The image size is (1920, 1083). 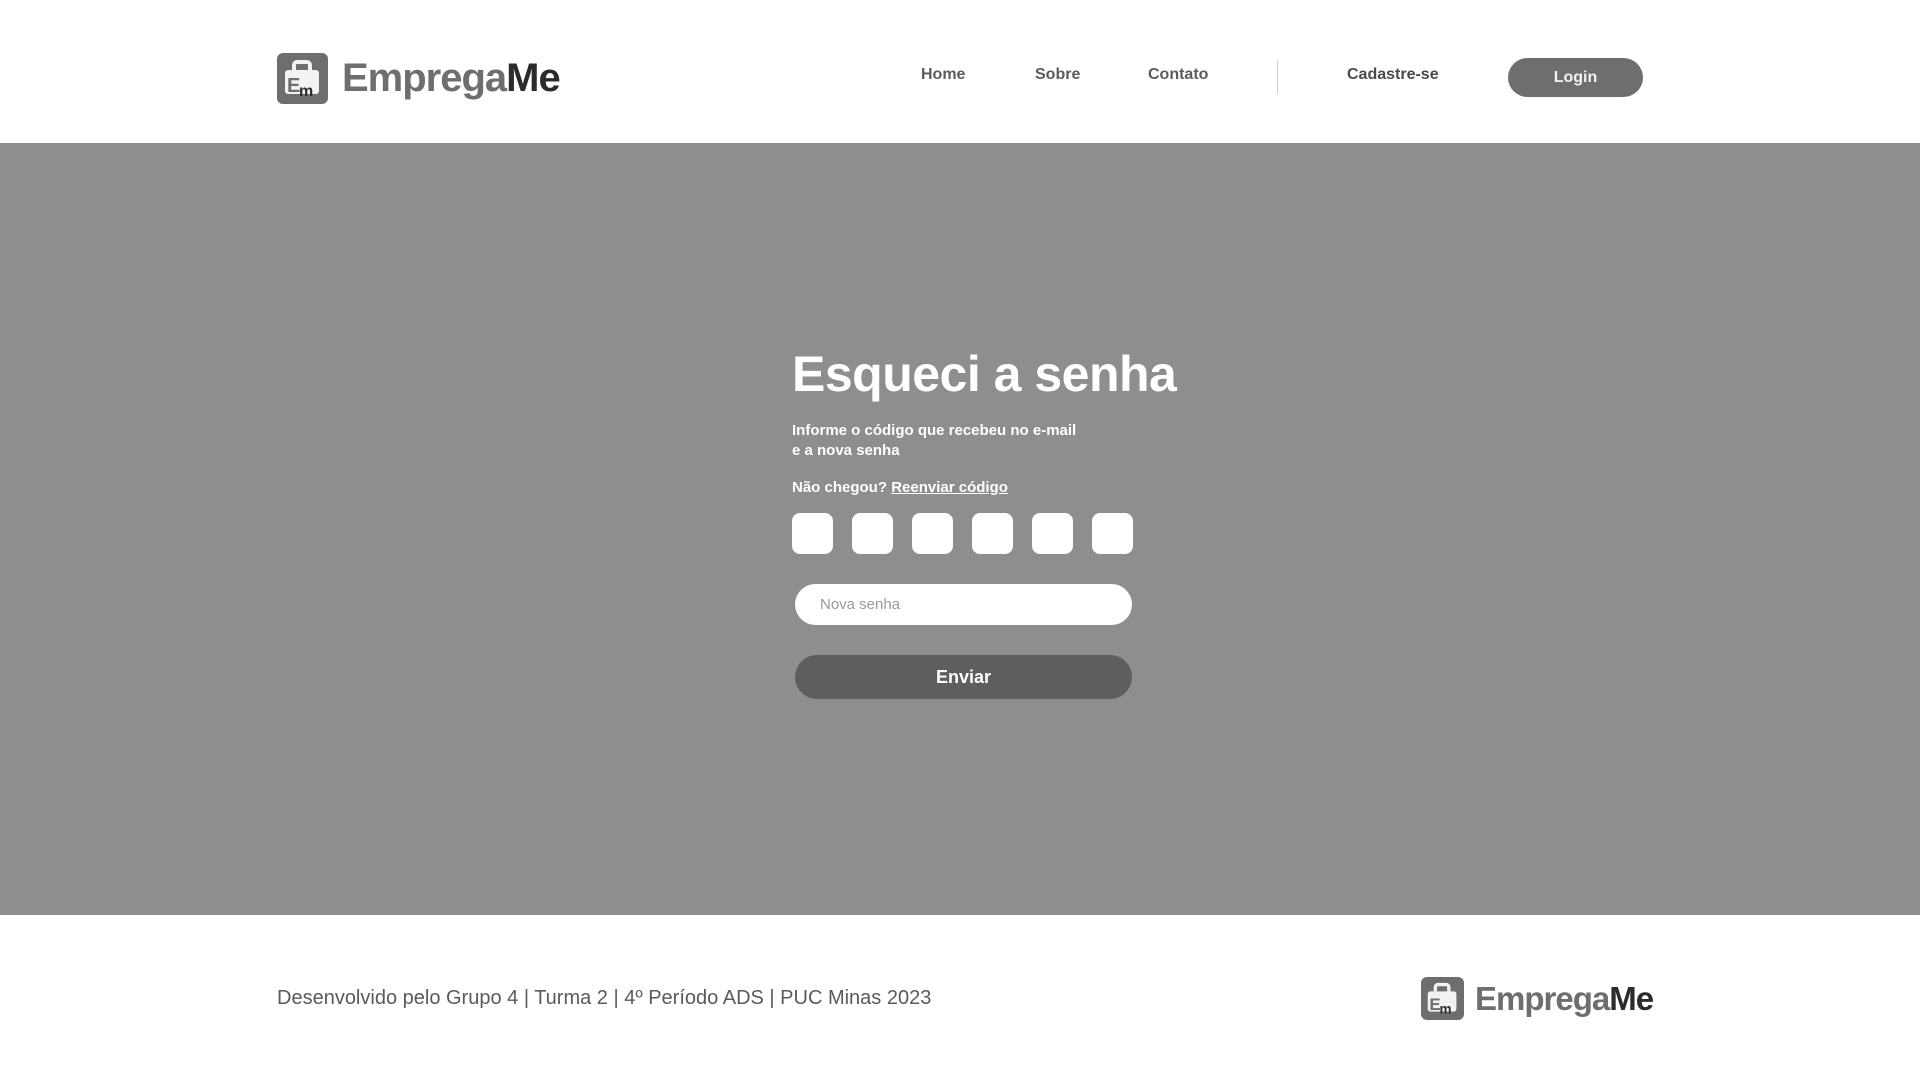 I want to click on nav-contato-link: Contato, so click(x=1178, y=75).